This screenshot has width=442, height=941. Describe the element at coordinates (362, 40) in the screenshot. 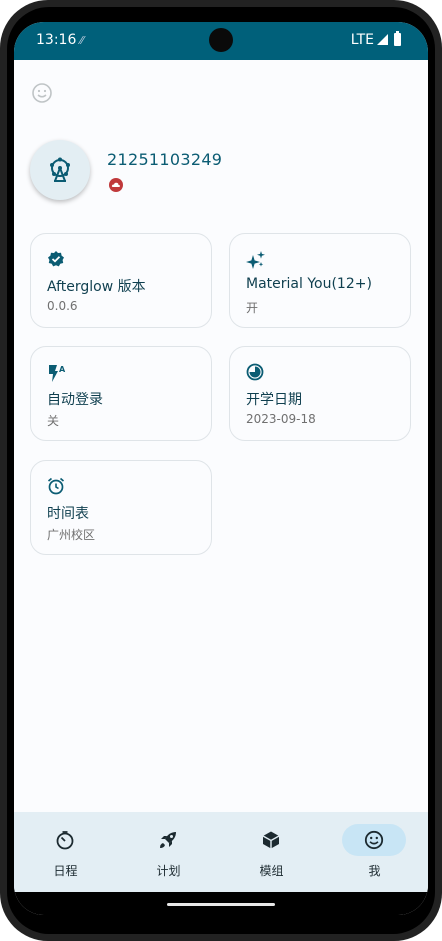

I see `network-type: LTE` at that location.